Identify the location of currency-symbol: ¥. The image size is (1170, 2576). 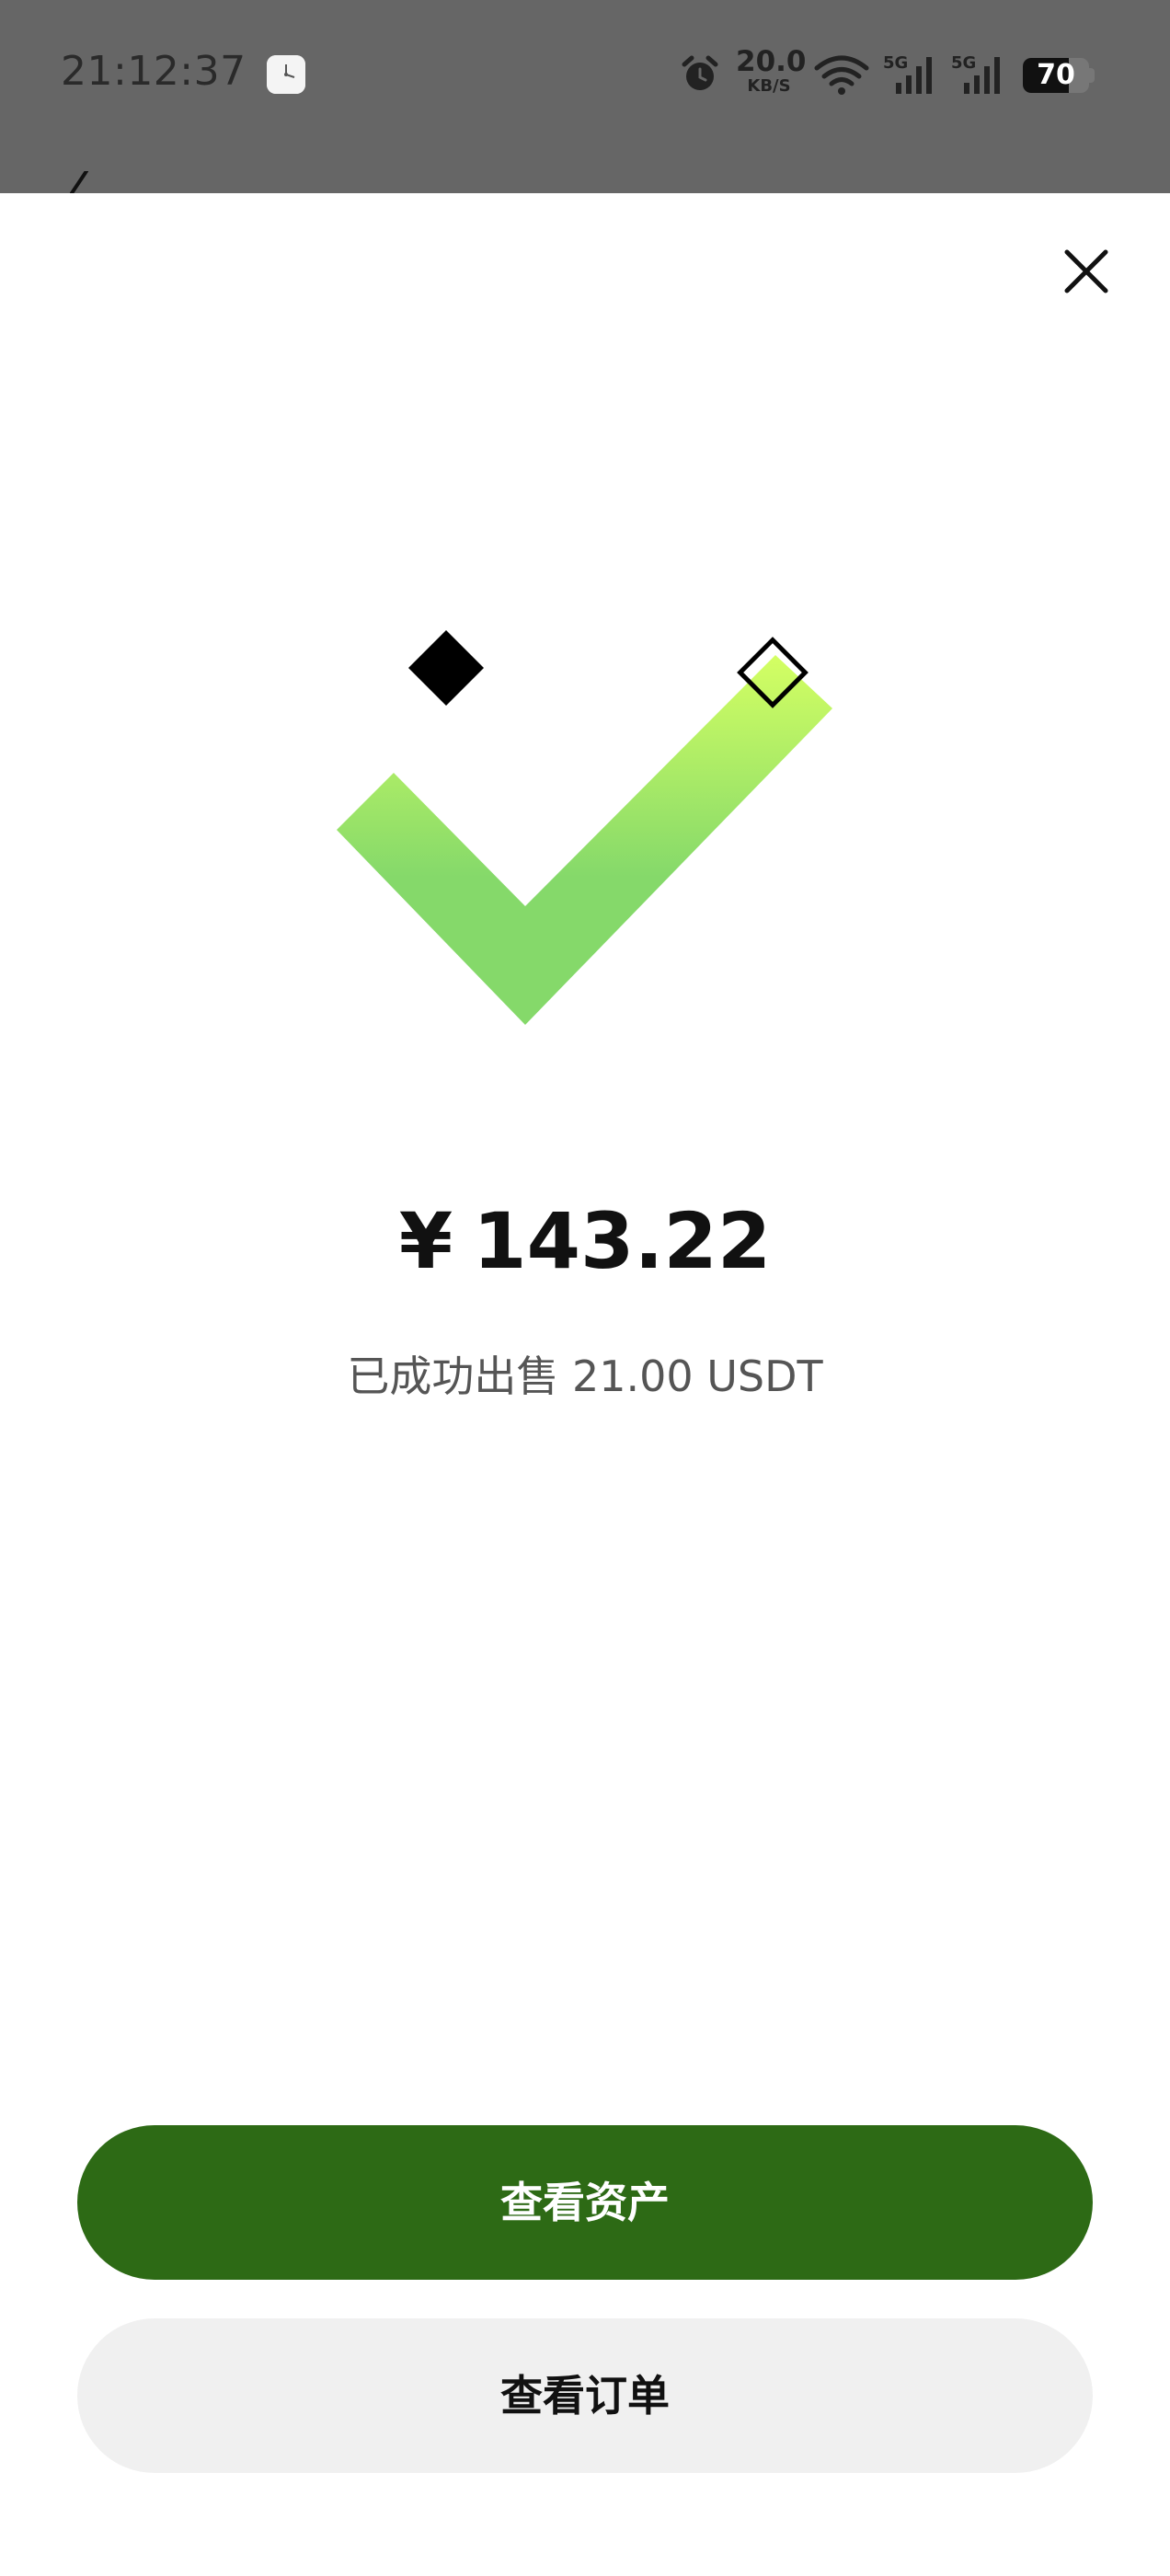
(425, 1241).